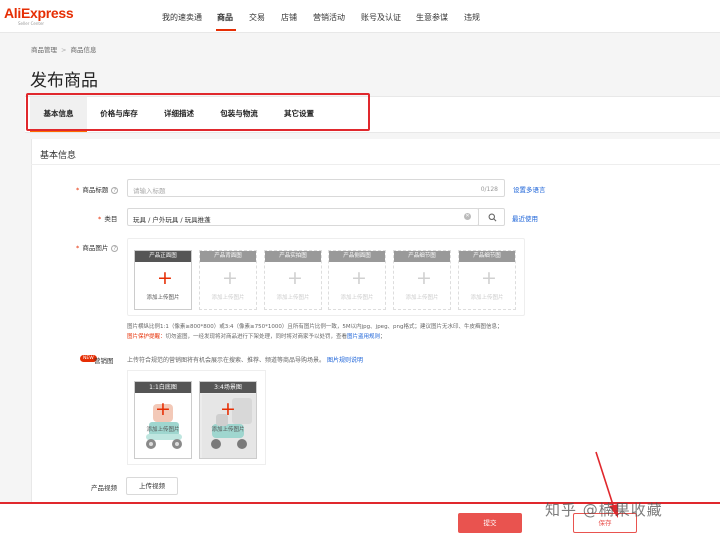  I want to click on title-char-counter: 0/128, so click(489, 189).